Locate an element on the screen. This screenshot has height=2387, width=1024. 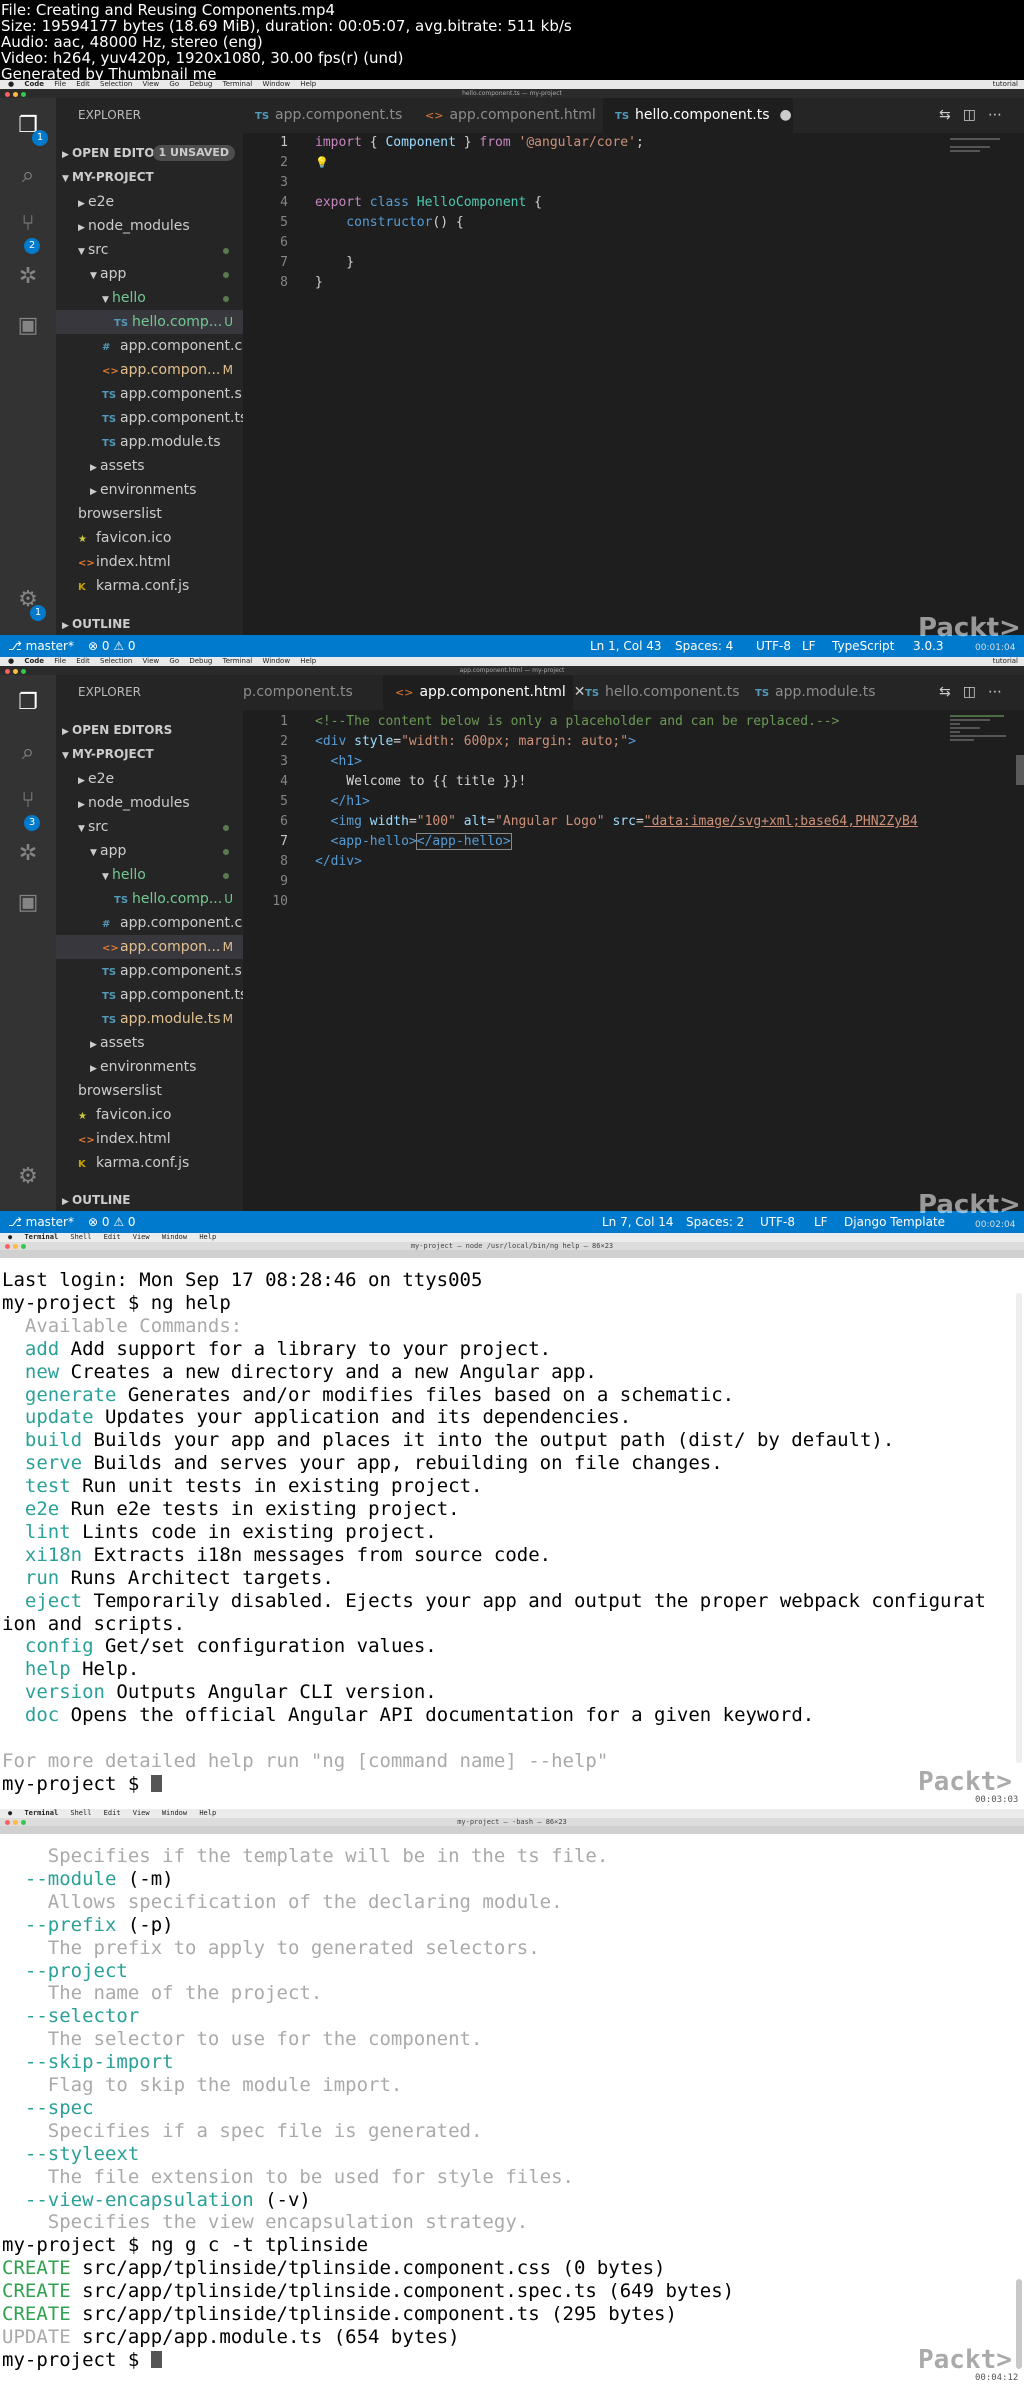
gear-icon: ⚙ is located at coordinates (28, 1177).